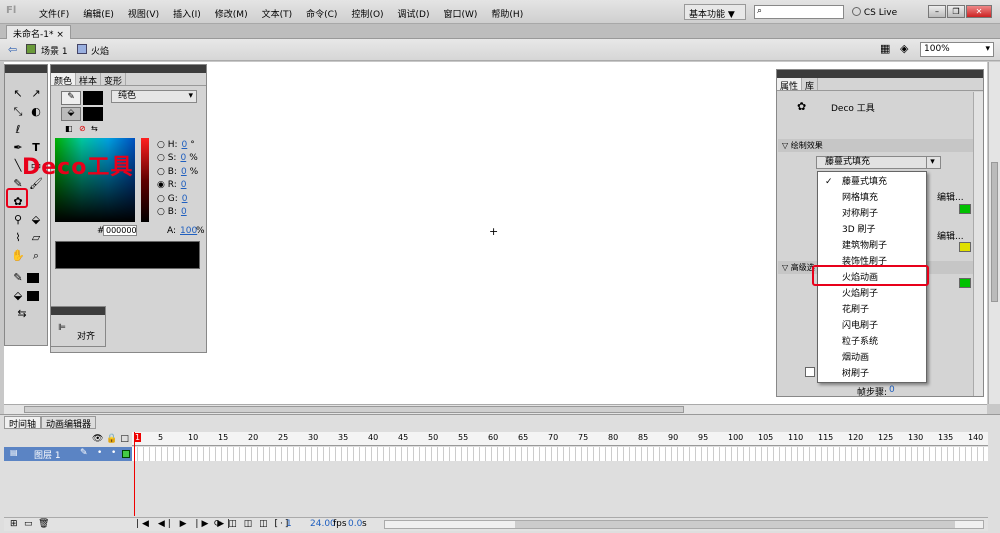  Describe the element at coordinates (810, 372) in the screenshot. I see `checkbox` at that location.